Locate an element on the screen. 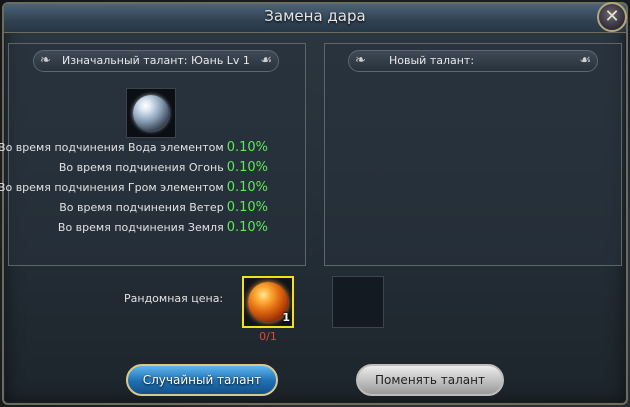 Image resolution: width=630 pixels, height=407 pixels. random-cost-label: Рандомная цена: is located at coordinates (174, 298).